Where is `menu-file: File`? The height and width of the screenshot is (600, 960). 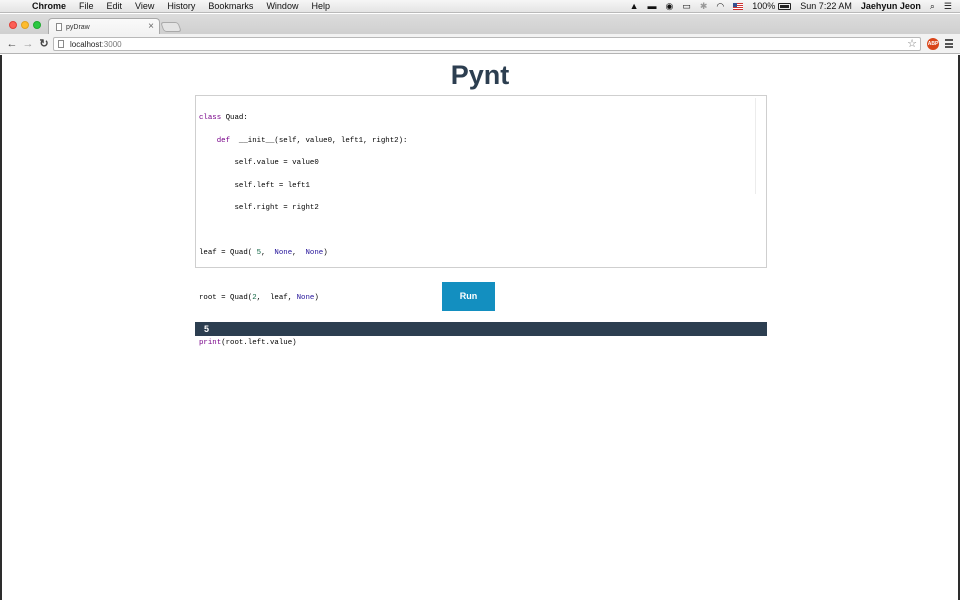
menu-file: File is located at coordinates (86, 6).